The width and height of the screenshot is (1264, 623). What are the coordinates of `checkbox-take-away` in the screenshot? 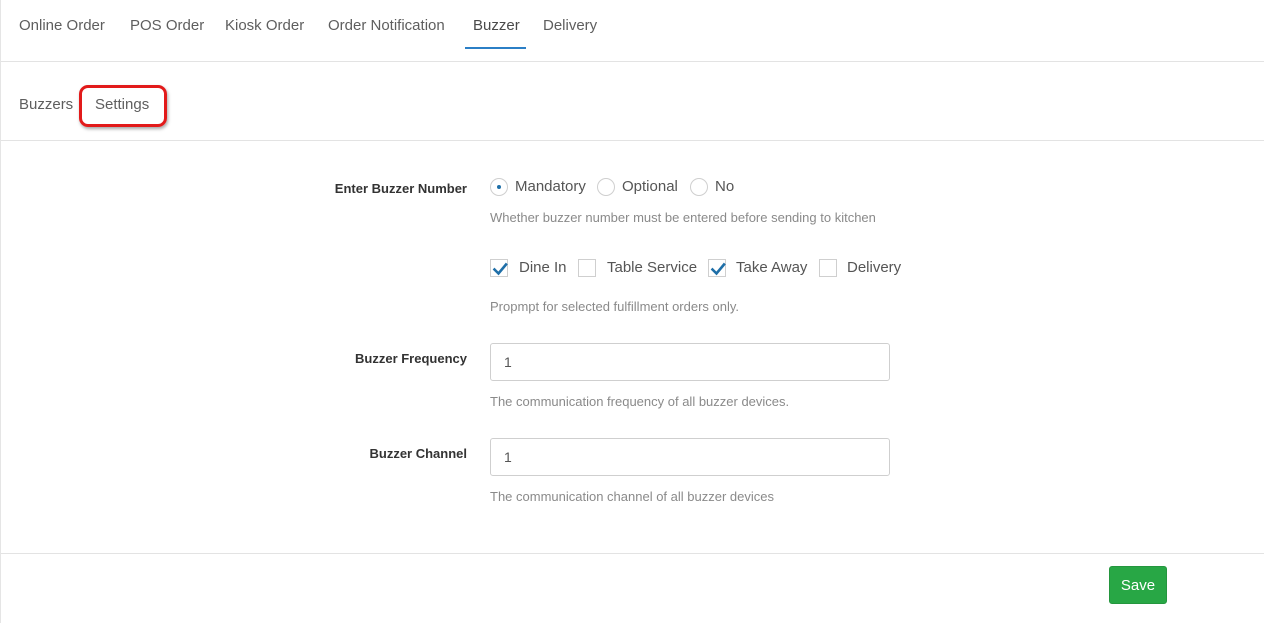 It's located at (717, 268).